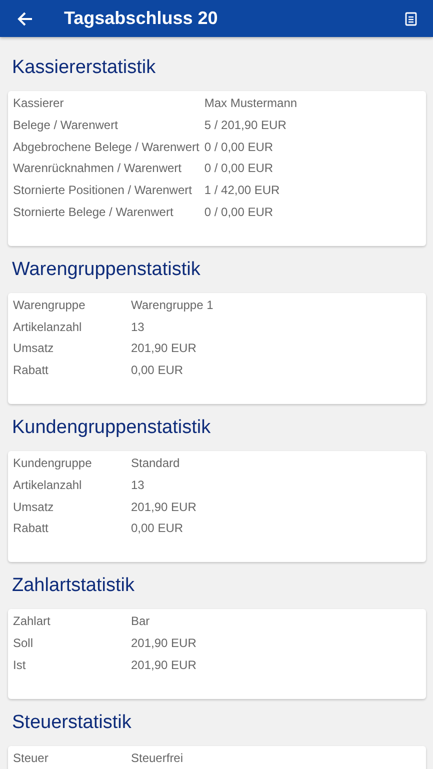 The width and height of the screenshot is (433, 769). What do you see at coordinates (20, 665) in the screenshot?
I see `row-label: Ist` at bounding box center [20, 665].